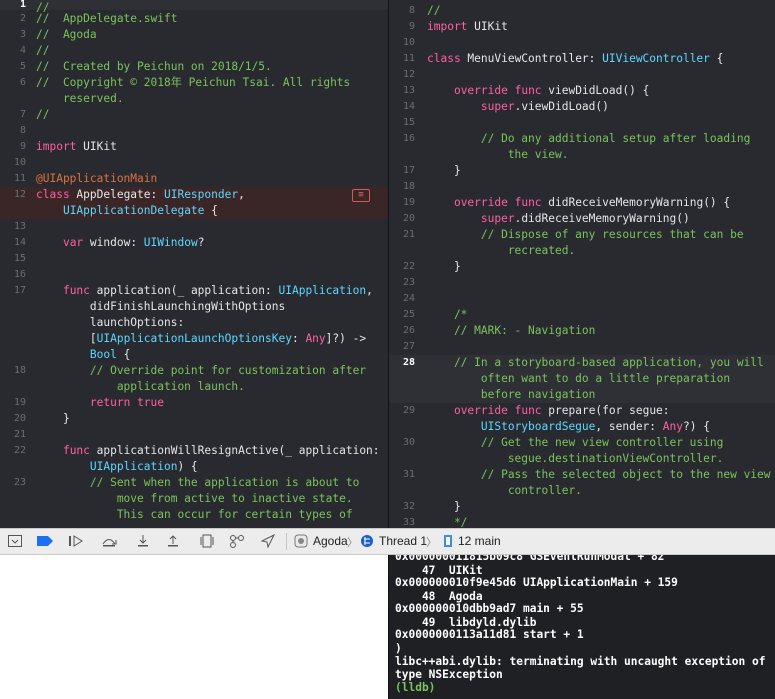 This screenshot has width=775, height=699. Describe the element at coordinates (402, 475) in the screenshot. I see `line-number: 31` at that location.